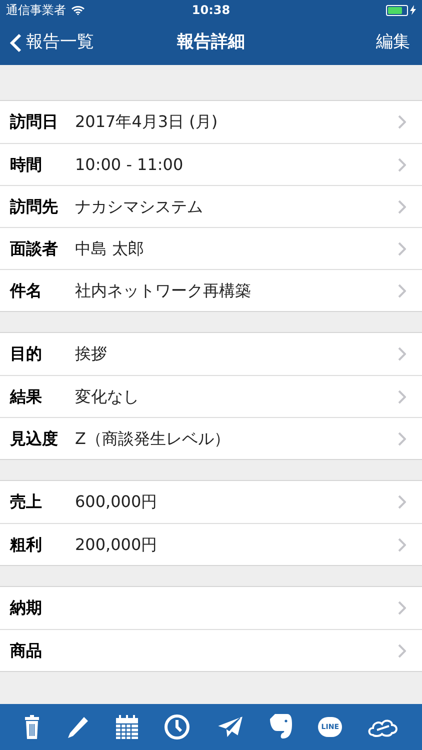 Image resolution: width=422 pixels, height=750 pixels. What do you see at coordinates (211, 10) in the screenshot?
I see `status-time: 10:38` at bounding box center [211, 10].